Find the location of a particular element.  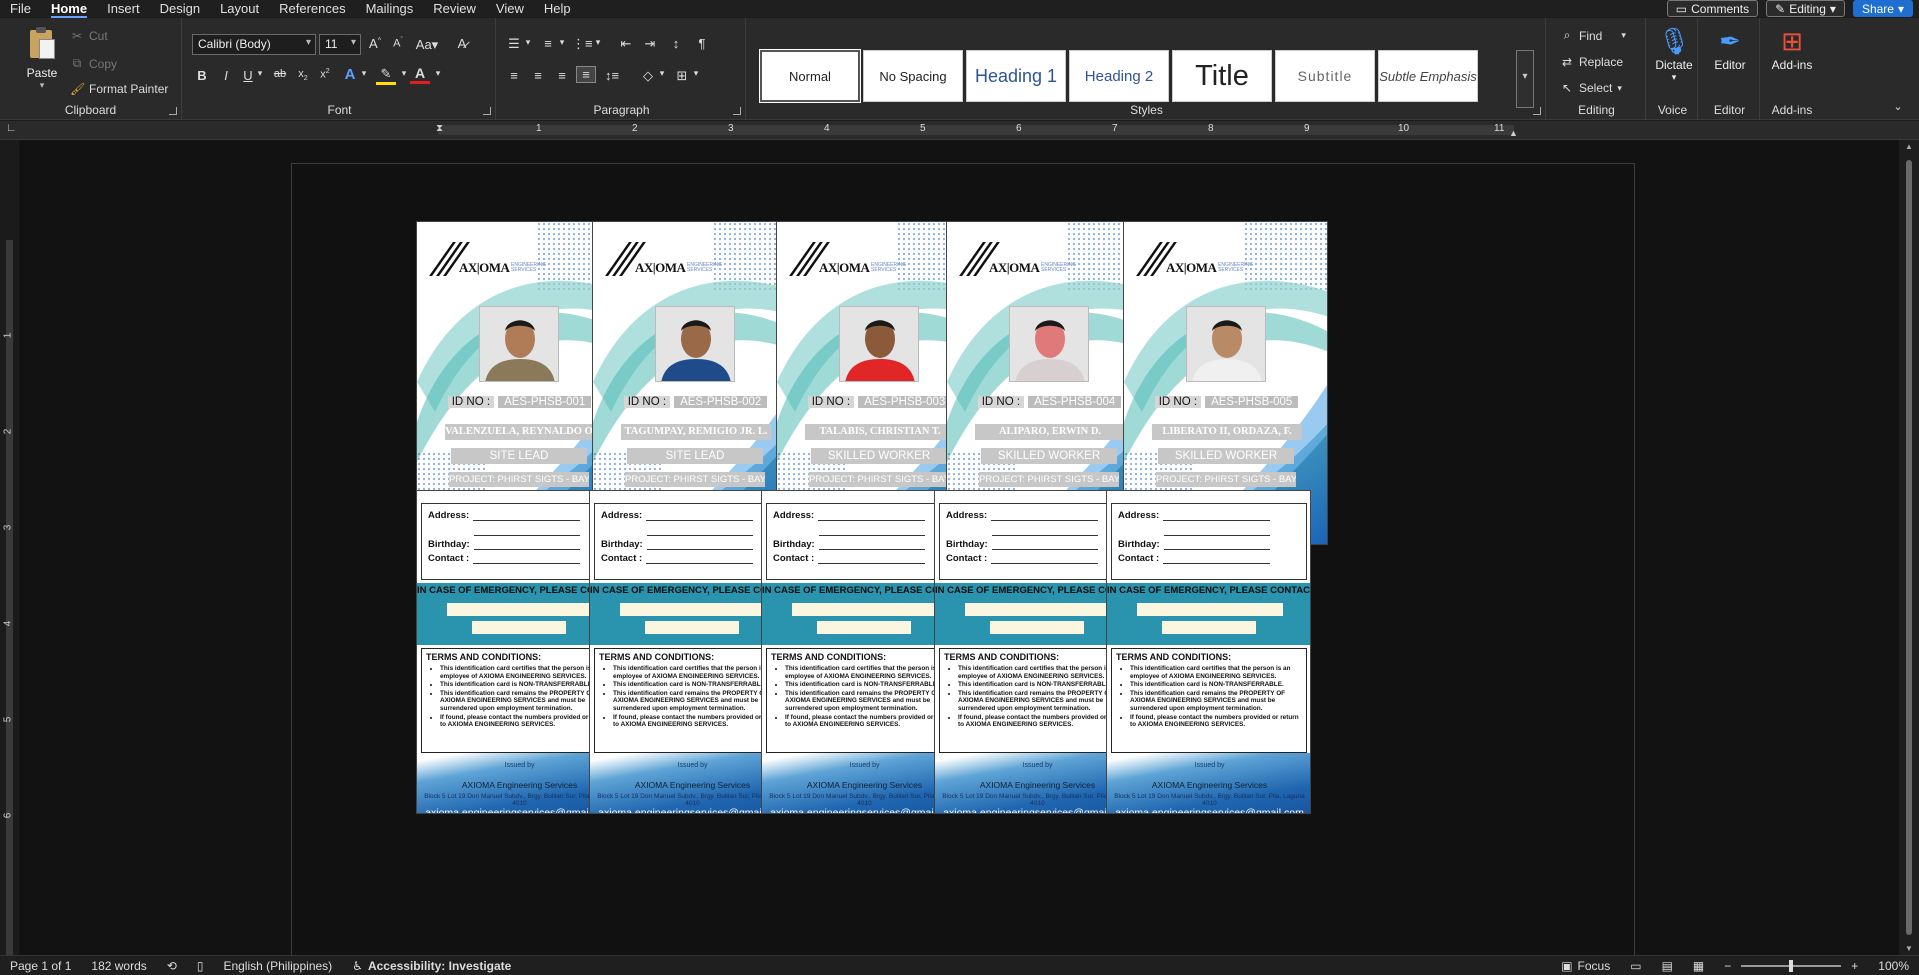

ruler-number: 4 is located at coordinates (827, 128).